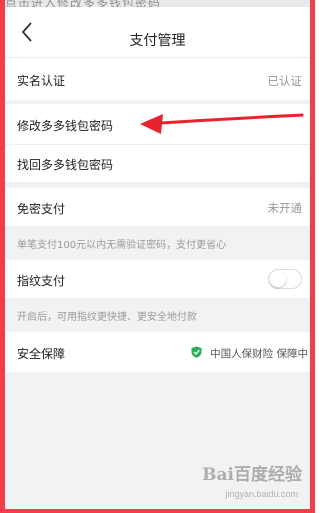 The height and width of the screenshot is (513, 320). Describe the element at coordinates (259, 354) in the screenshot. I see `row-value: 中国人保财险 保障中` at that location.